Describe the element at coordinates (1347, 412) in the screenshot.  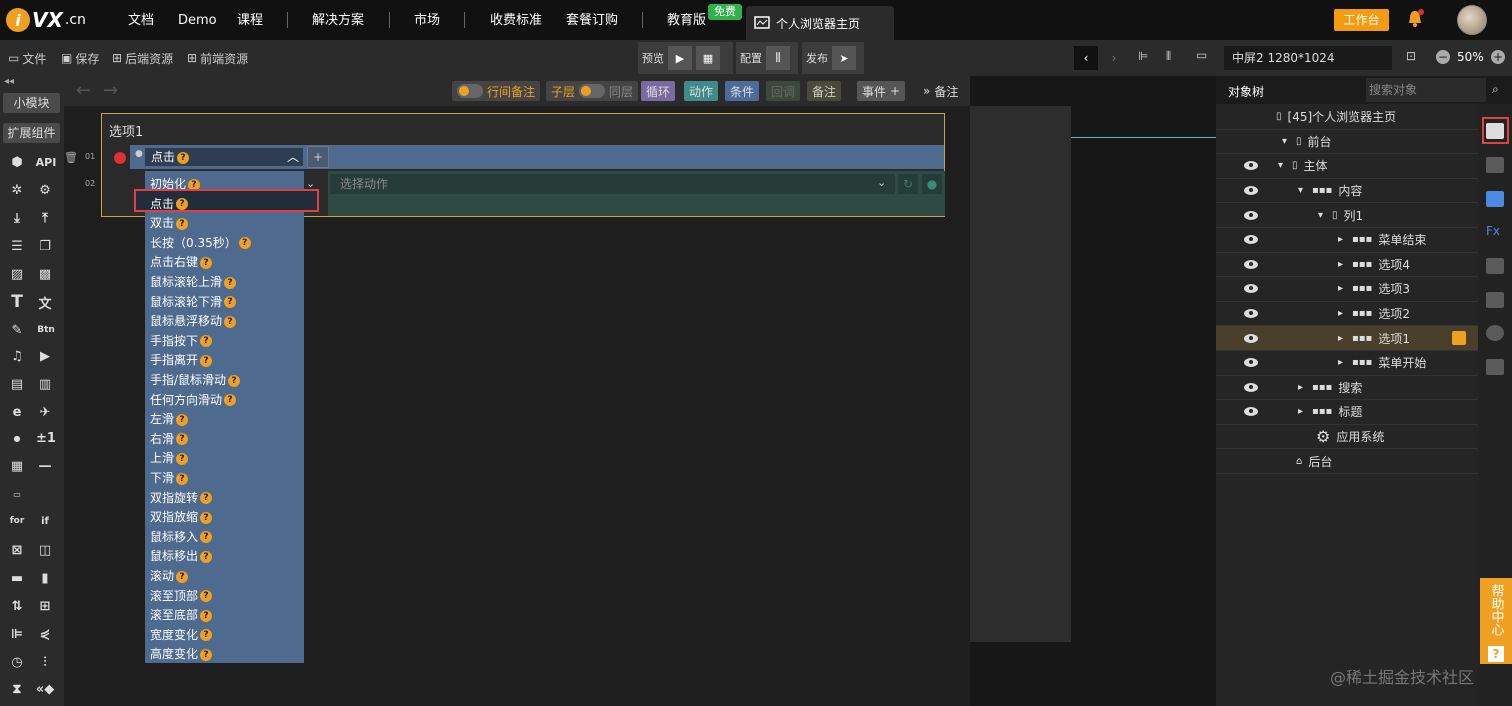
I see `tree-item: ▸ ▪▪▪ 标题` at that location.